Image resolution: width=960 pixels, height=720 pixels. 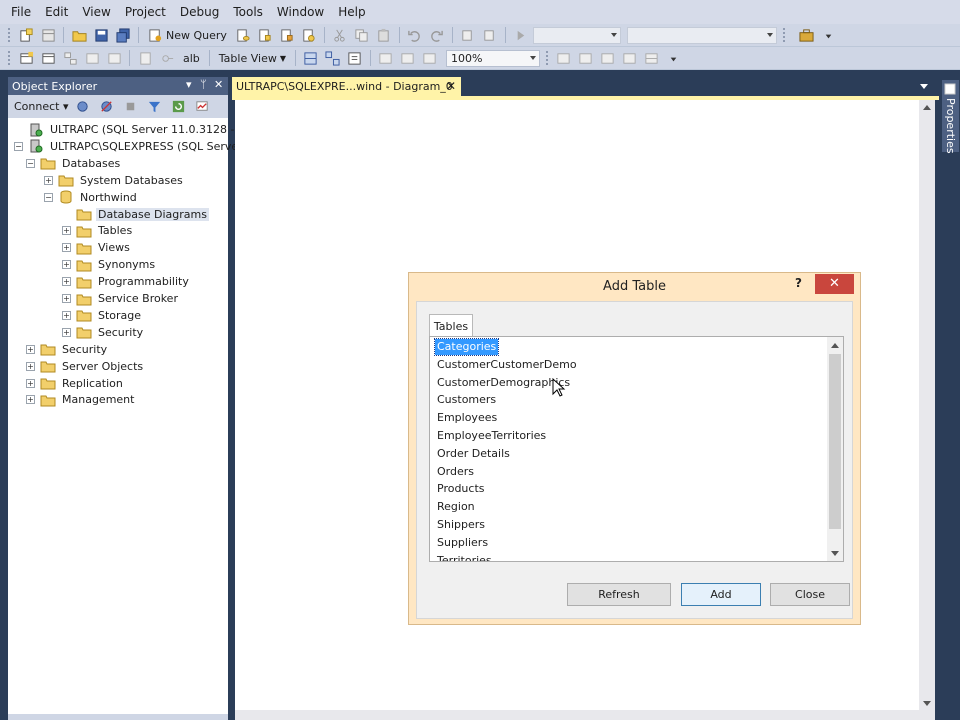 What do you see at coordinates (351, 12) in the screenshot?
I see `menu-help: Help` at bounding box center [351, 12].